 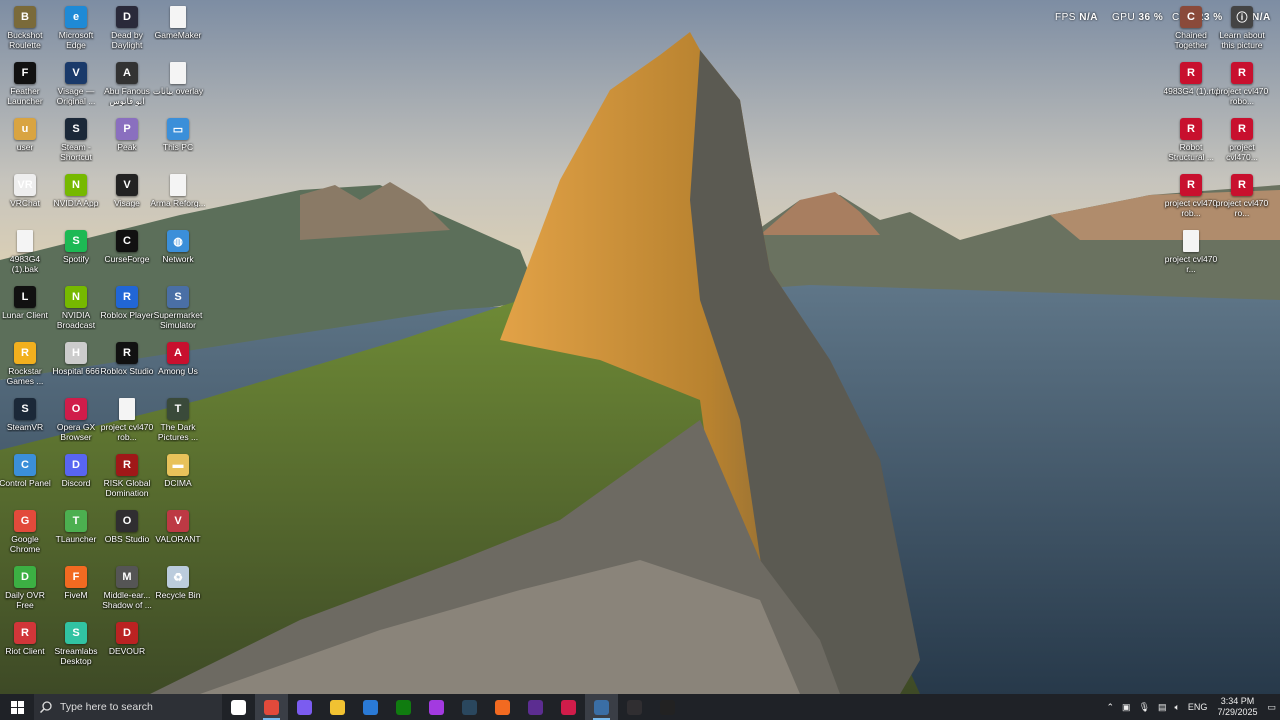 I want to click on desktop-icon: C Chained Together, so click(x=1191, y=29).